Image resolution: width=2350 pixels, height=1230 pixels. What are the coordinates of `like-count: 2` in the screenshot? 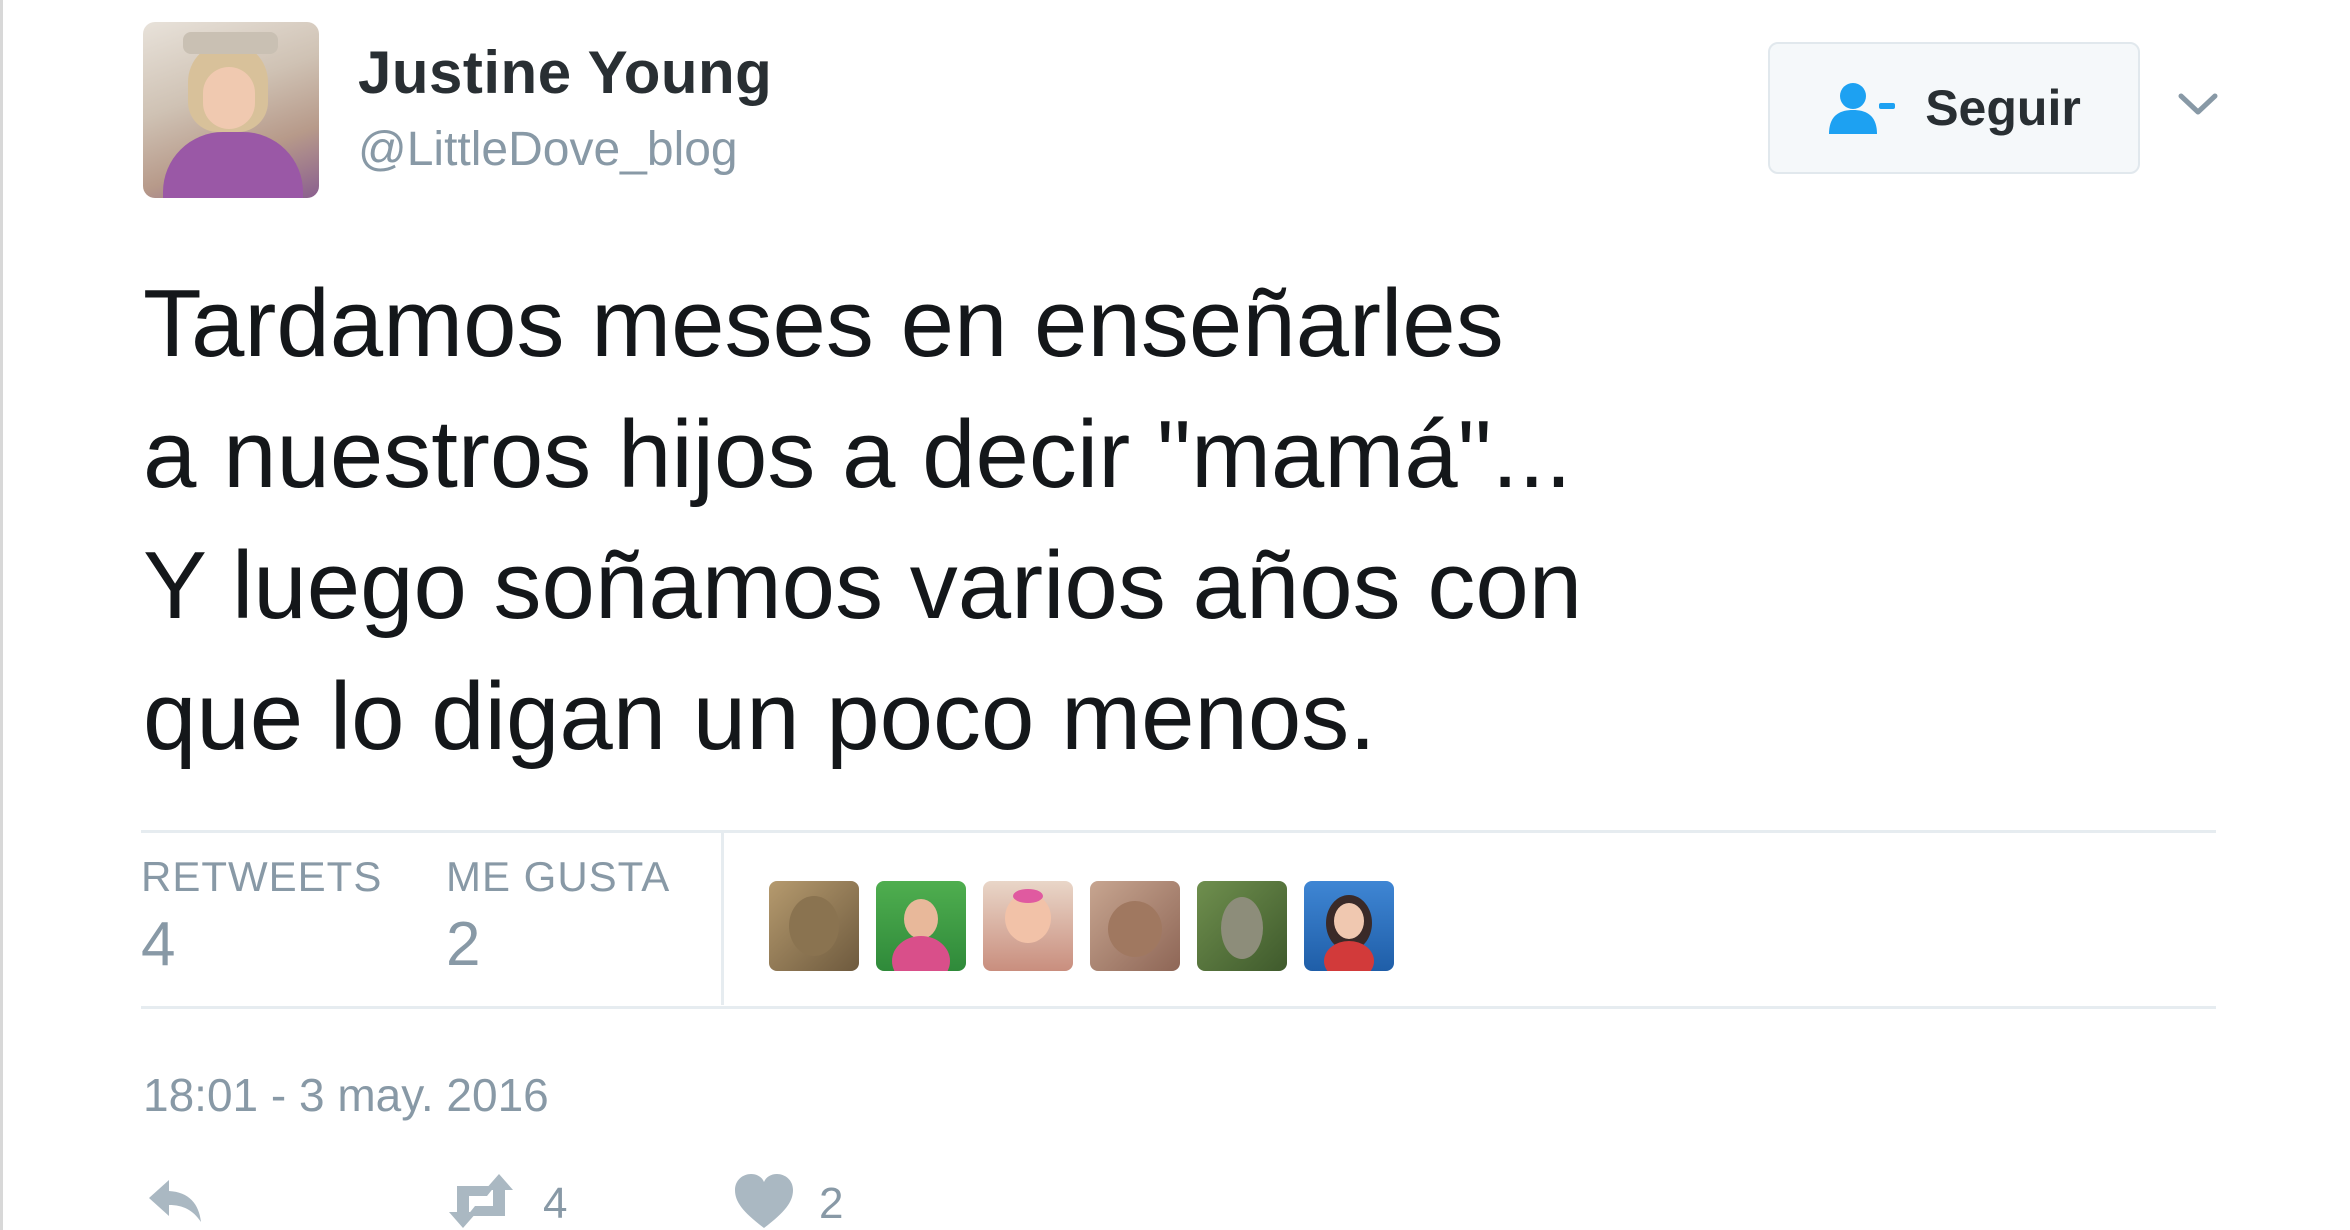 It's located at (831, 1203).